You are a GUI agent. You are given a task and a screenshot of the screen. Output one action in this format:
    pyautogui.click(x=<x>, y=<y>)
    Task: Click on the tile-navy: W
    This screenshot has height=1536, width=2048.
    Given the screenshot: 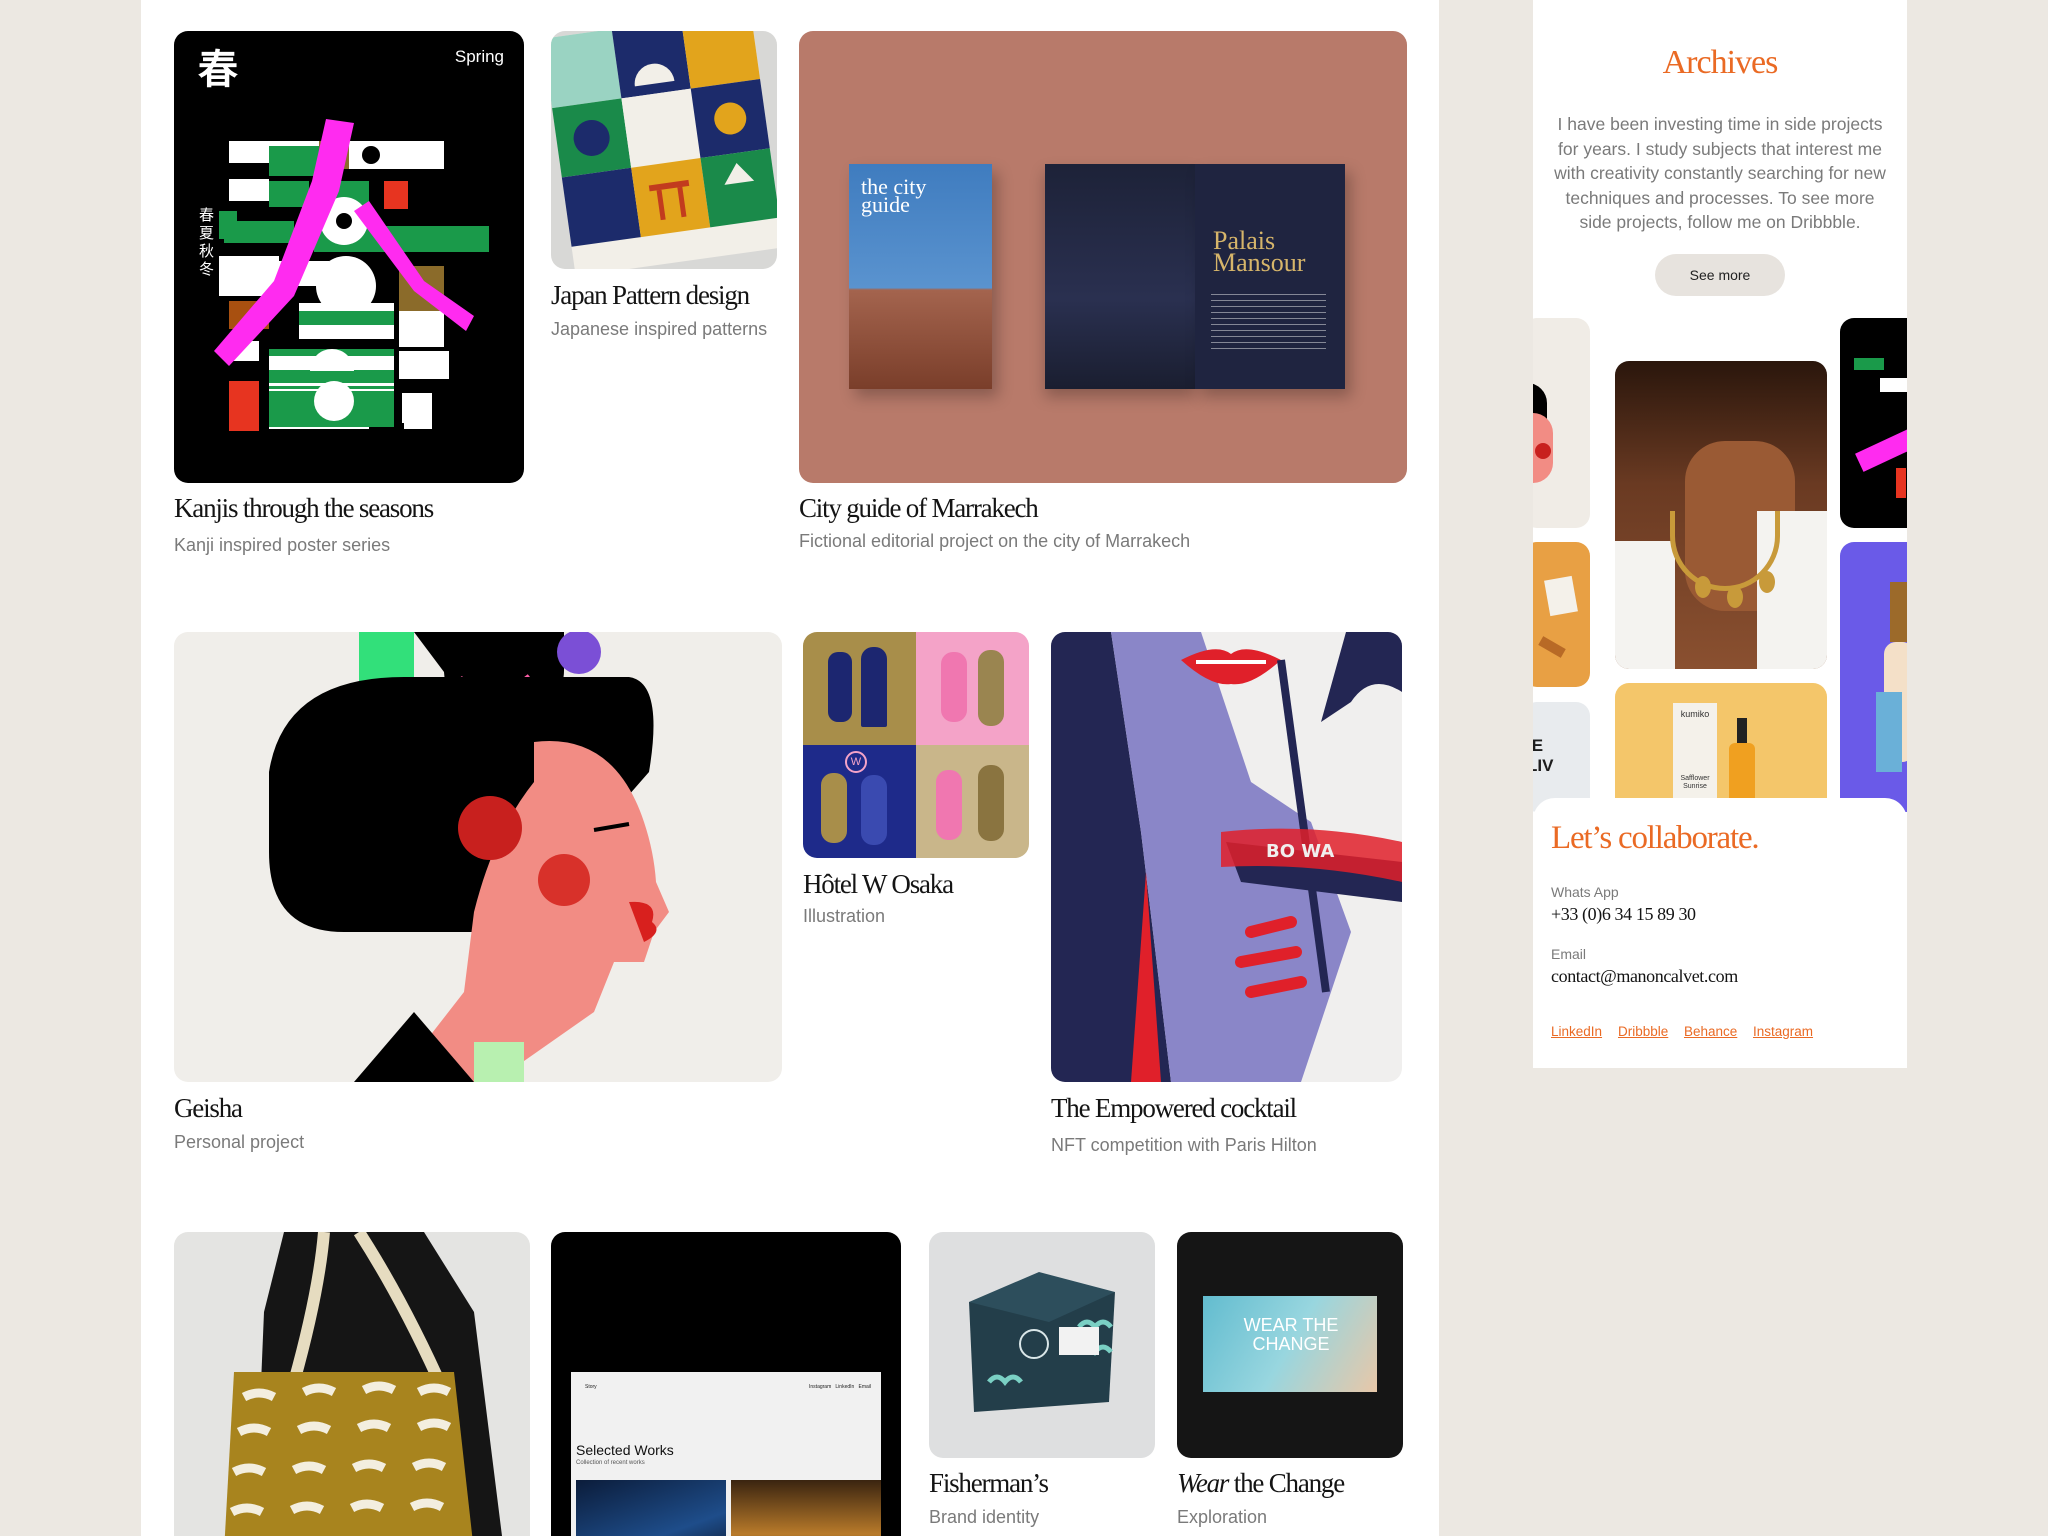 What is the action you would take?
    pyautogui.click(x=859, y=801)
    